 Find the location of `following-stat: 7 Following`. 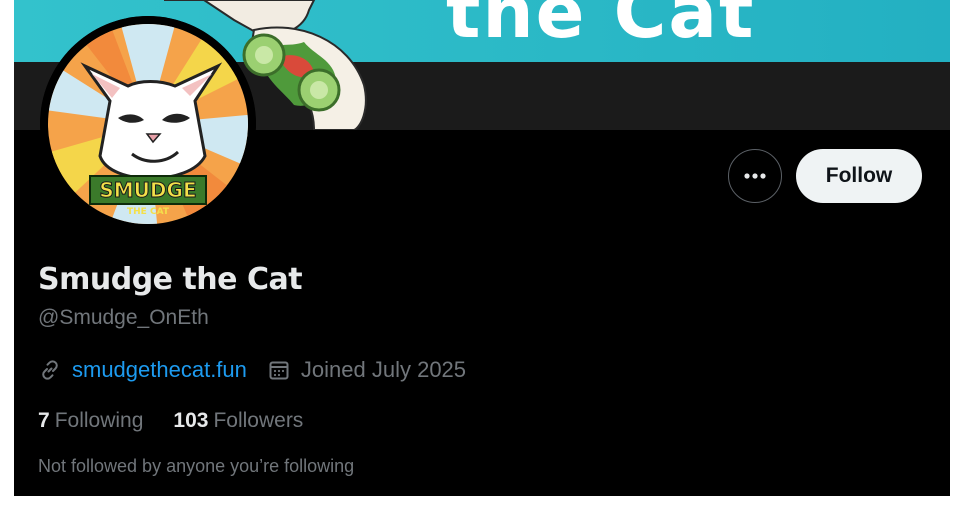

following-stat: 7 Following is located at coordinates (90, 421).